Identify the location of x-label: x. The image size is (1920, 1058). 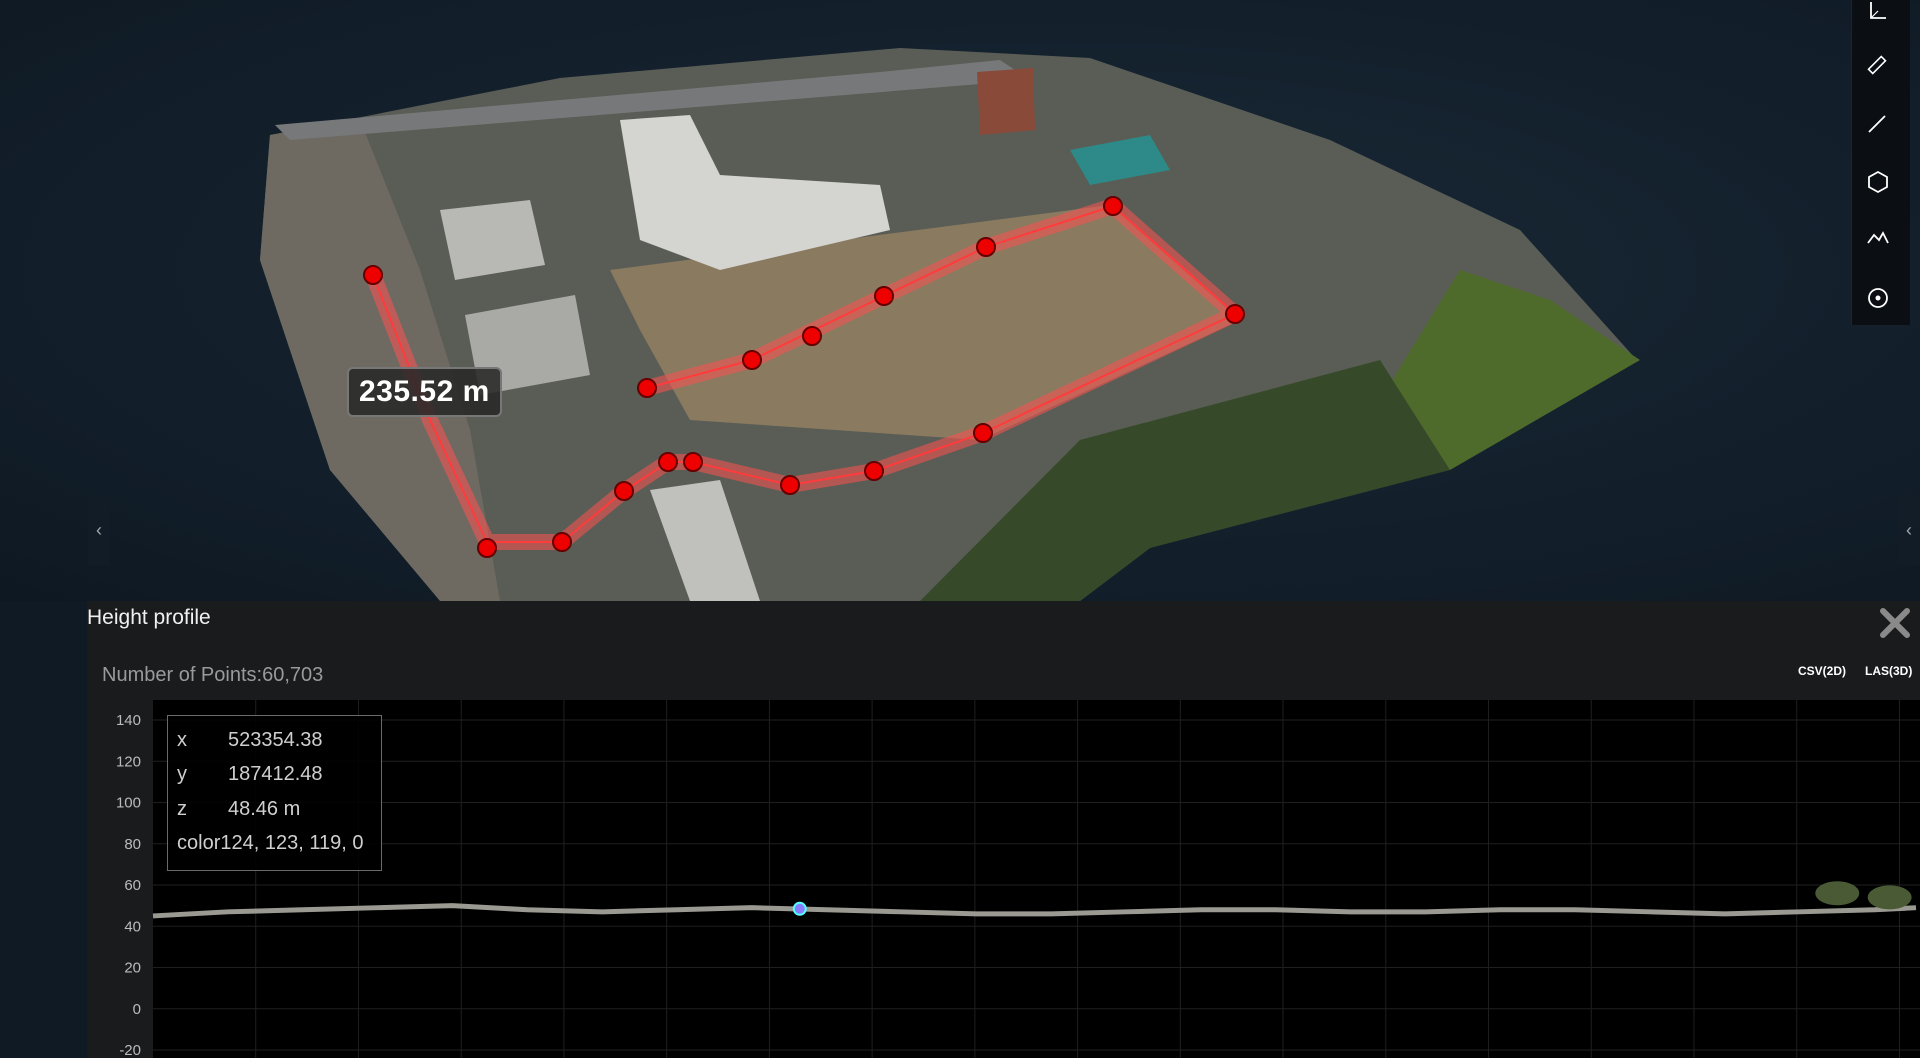
(182, 740).